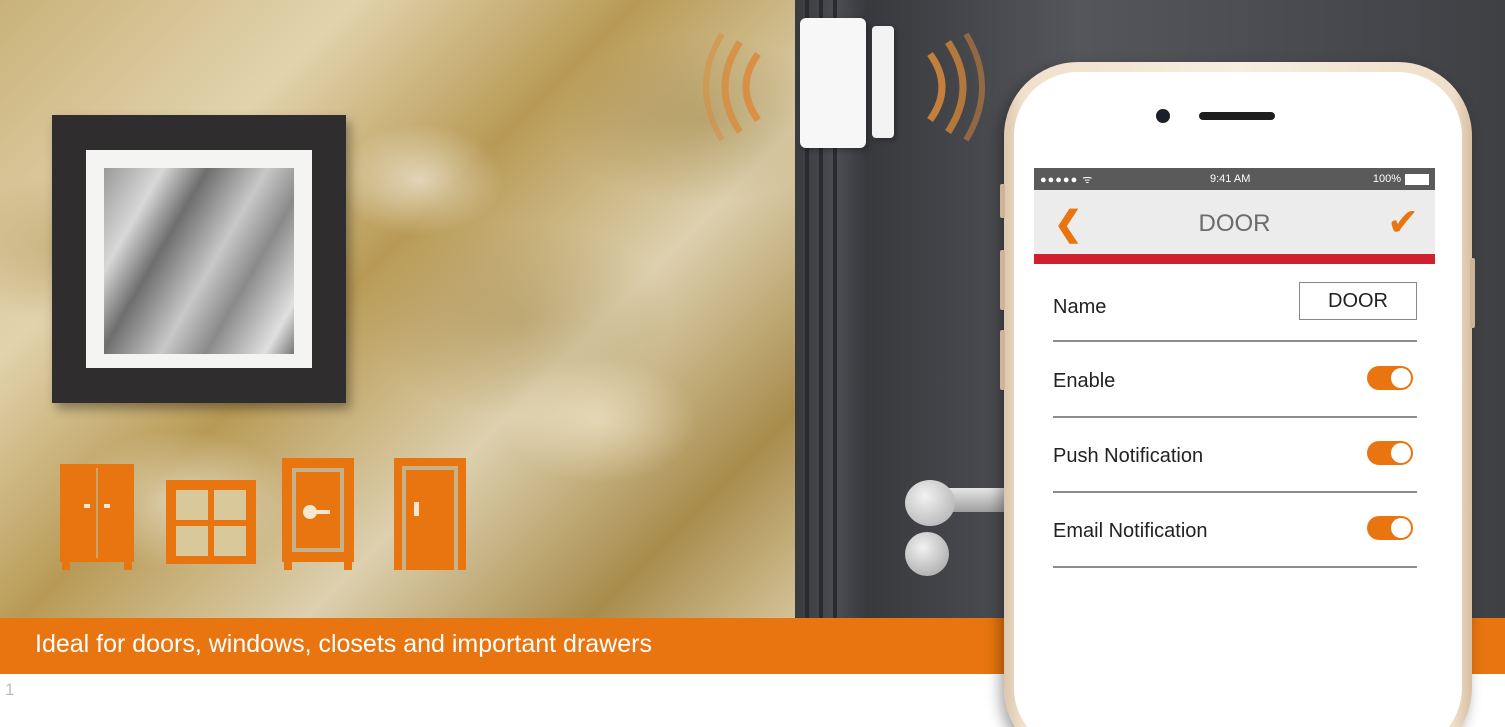 Image resolution: width=1505 pixels, height=727 pixels. Describe the element at coordinates (1390, 453) in the screenshot. I see `push-notification-toggle` at that location.